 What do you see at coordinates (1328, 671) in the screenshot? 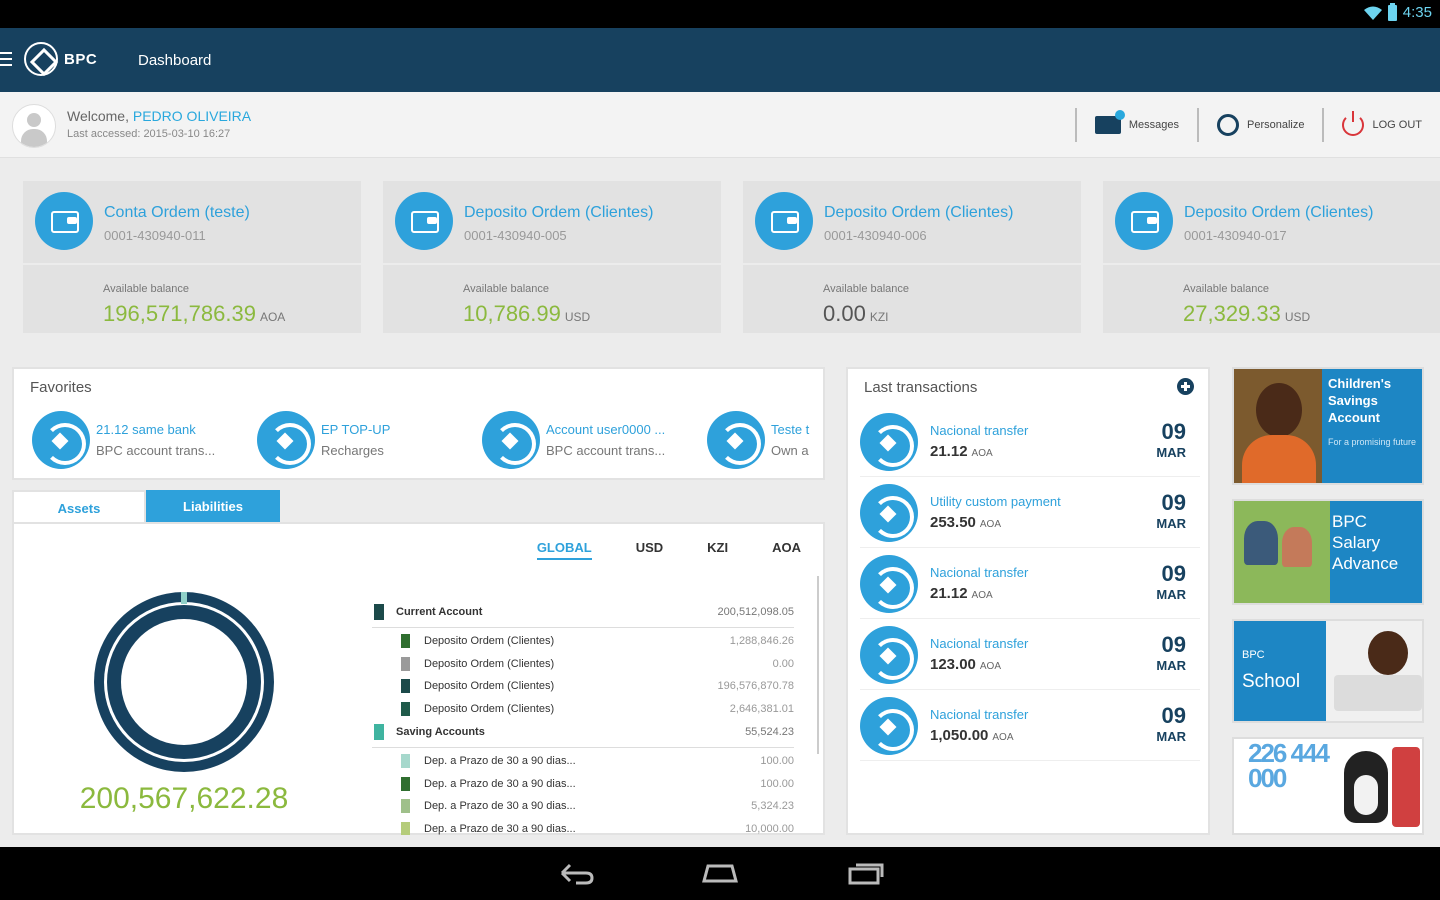
I see `promo-school: BPC School` at bounding box center [1328, 671].